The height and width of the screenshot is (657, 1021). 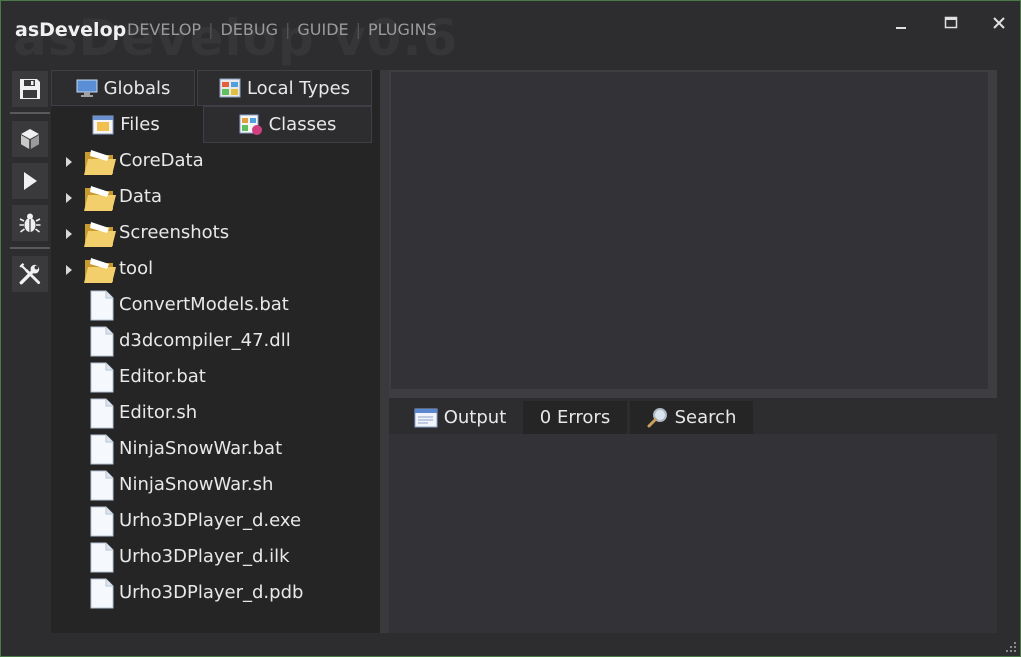 What do you see at coordinates (140, 196) in the screenshot?
I see `tree-item-label: Data` at bounding box center [140, 196].